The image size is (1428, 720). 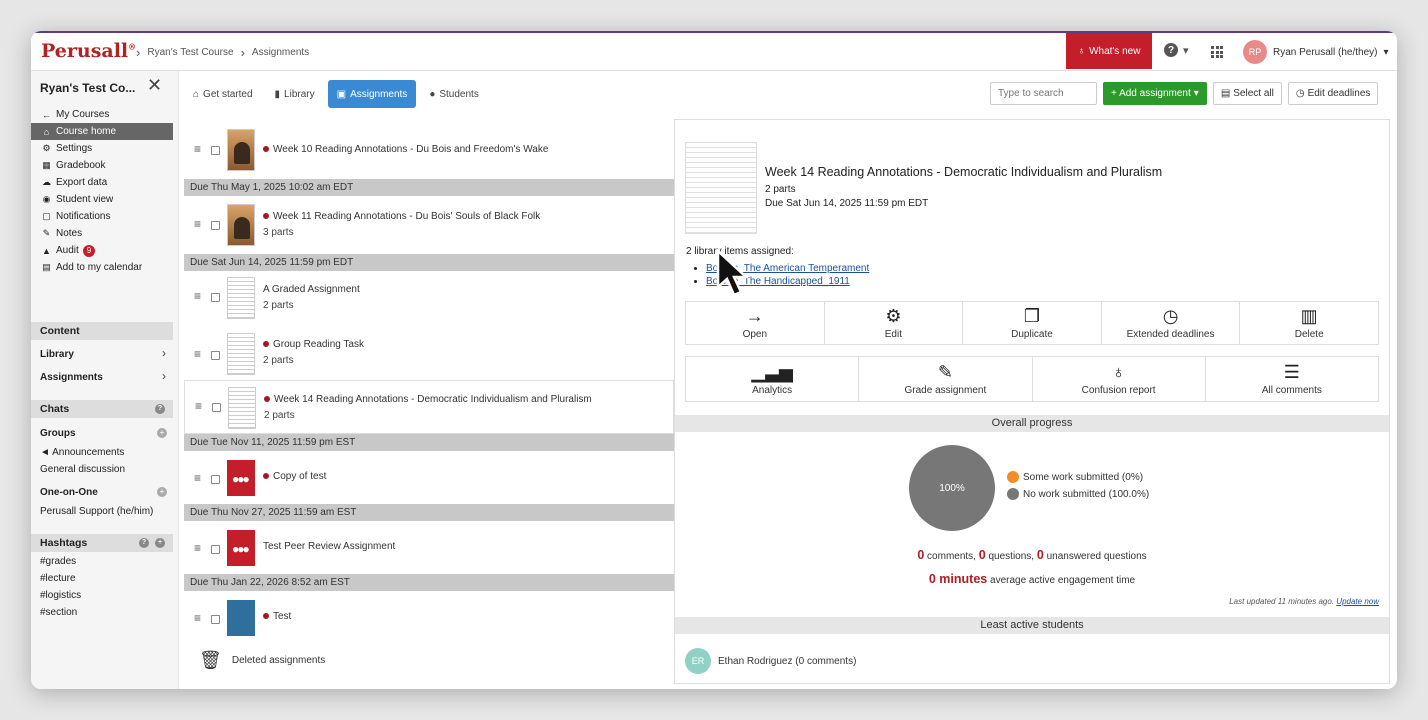 I want to click on deleted-assignments-link: 🗑 Deleted assignments, so click(x=262, y=660).